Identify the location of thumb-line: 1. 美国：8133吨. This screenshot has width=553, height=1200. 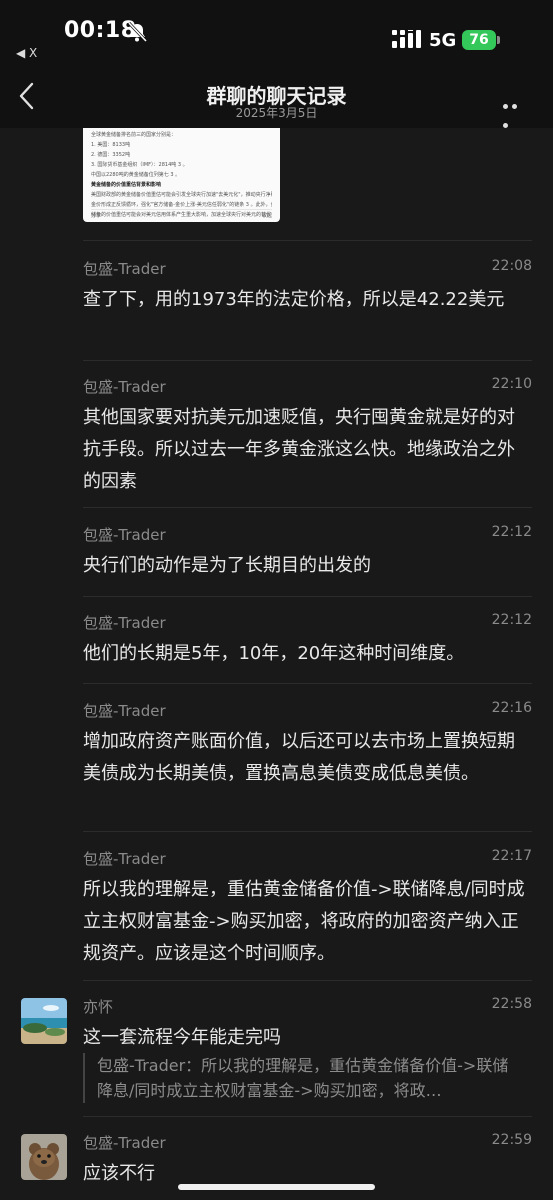
(111, 145).